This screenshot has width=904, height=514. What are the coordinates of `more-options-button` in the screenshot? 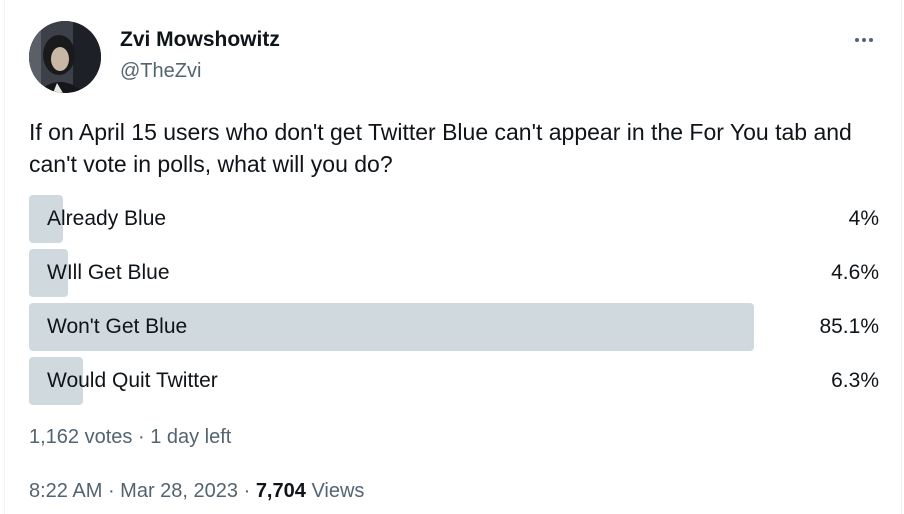 It's located at (864, 40).